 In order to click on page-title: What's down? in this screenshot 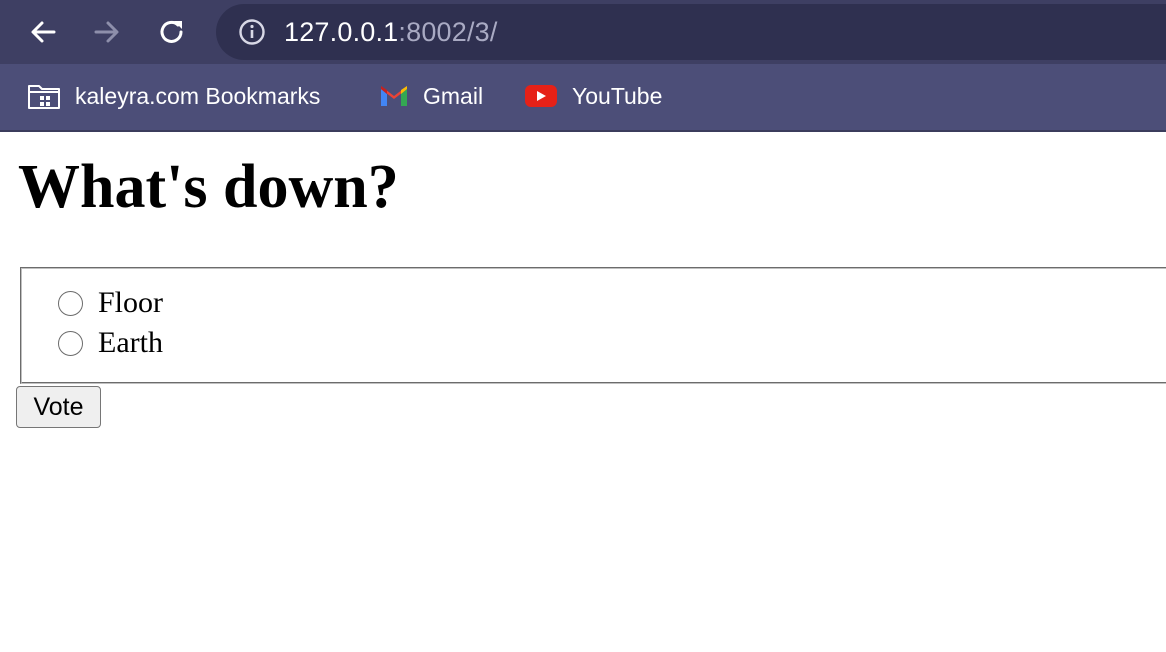, I will do `click(208, 187)`.